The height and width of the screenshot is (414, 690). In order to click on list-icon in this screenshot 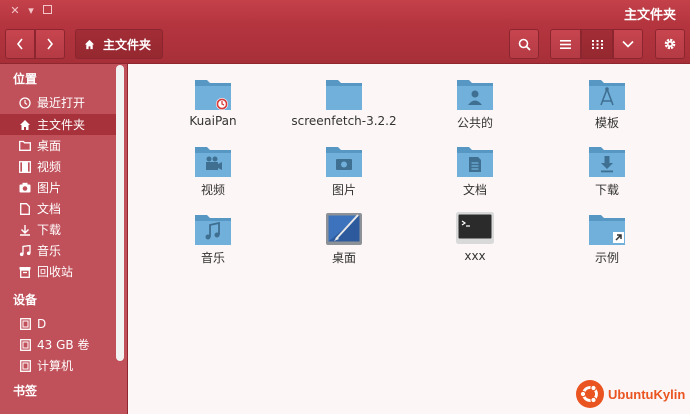, I will do `click(565, 44)`.